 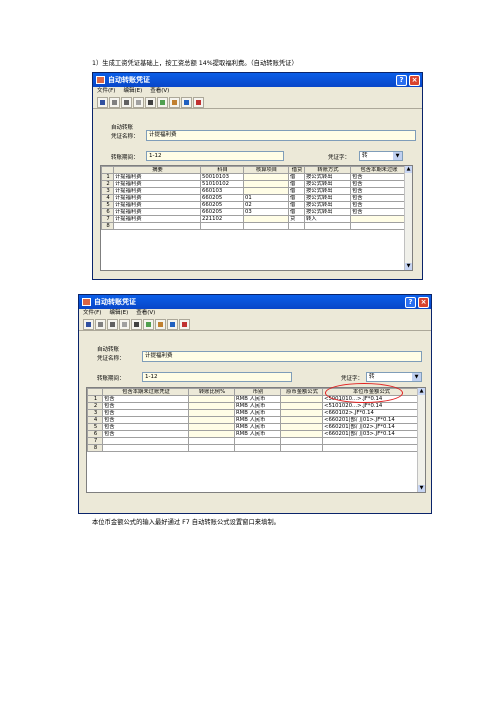 I want to click on table-row: 7 计提福利费 221102 贷转入, so click(x=254, y=219).